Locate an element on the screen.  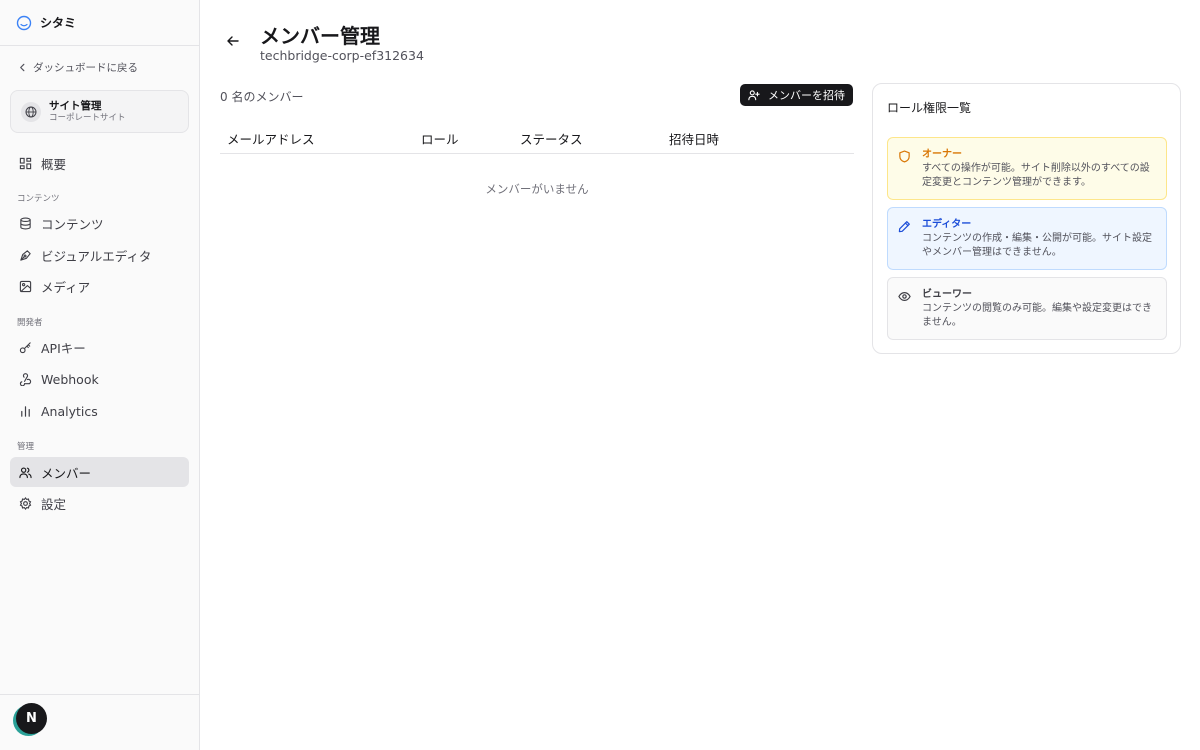
gear-icon is located at coordinates (25, 503).